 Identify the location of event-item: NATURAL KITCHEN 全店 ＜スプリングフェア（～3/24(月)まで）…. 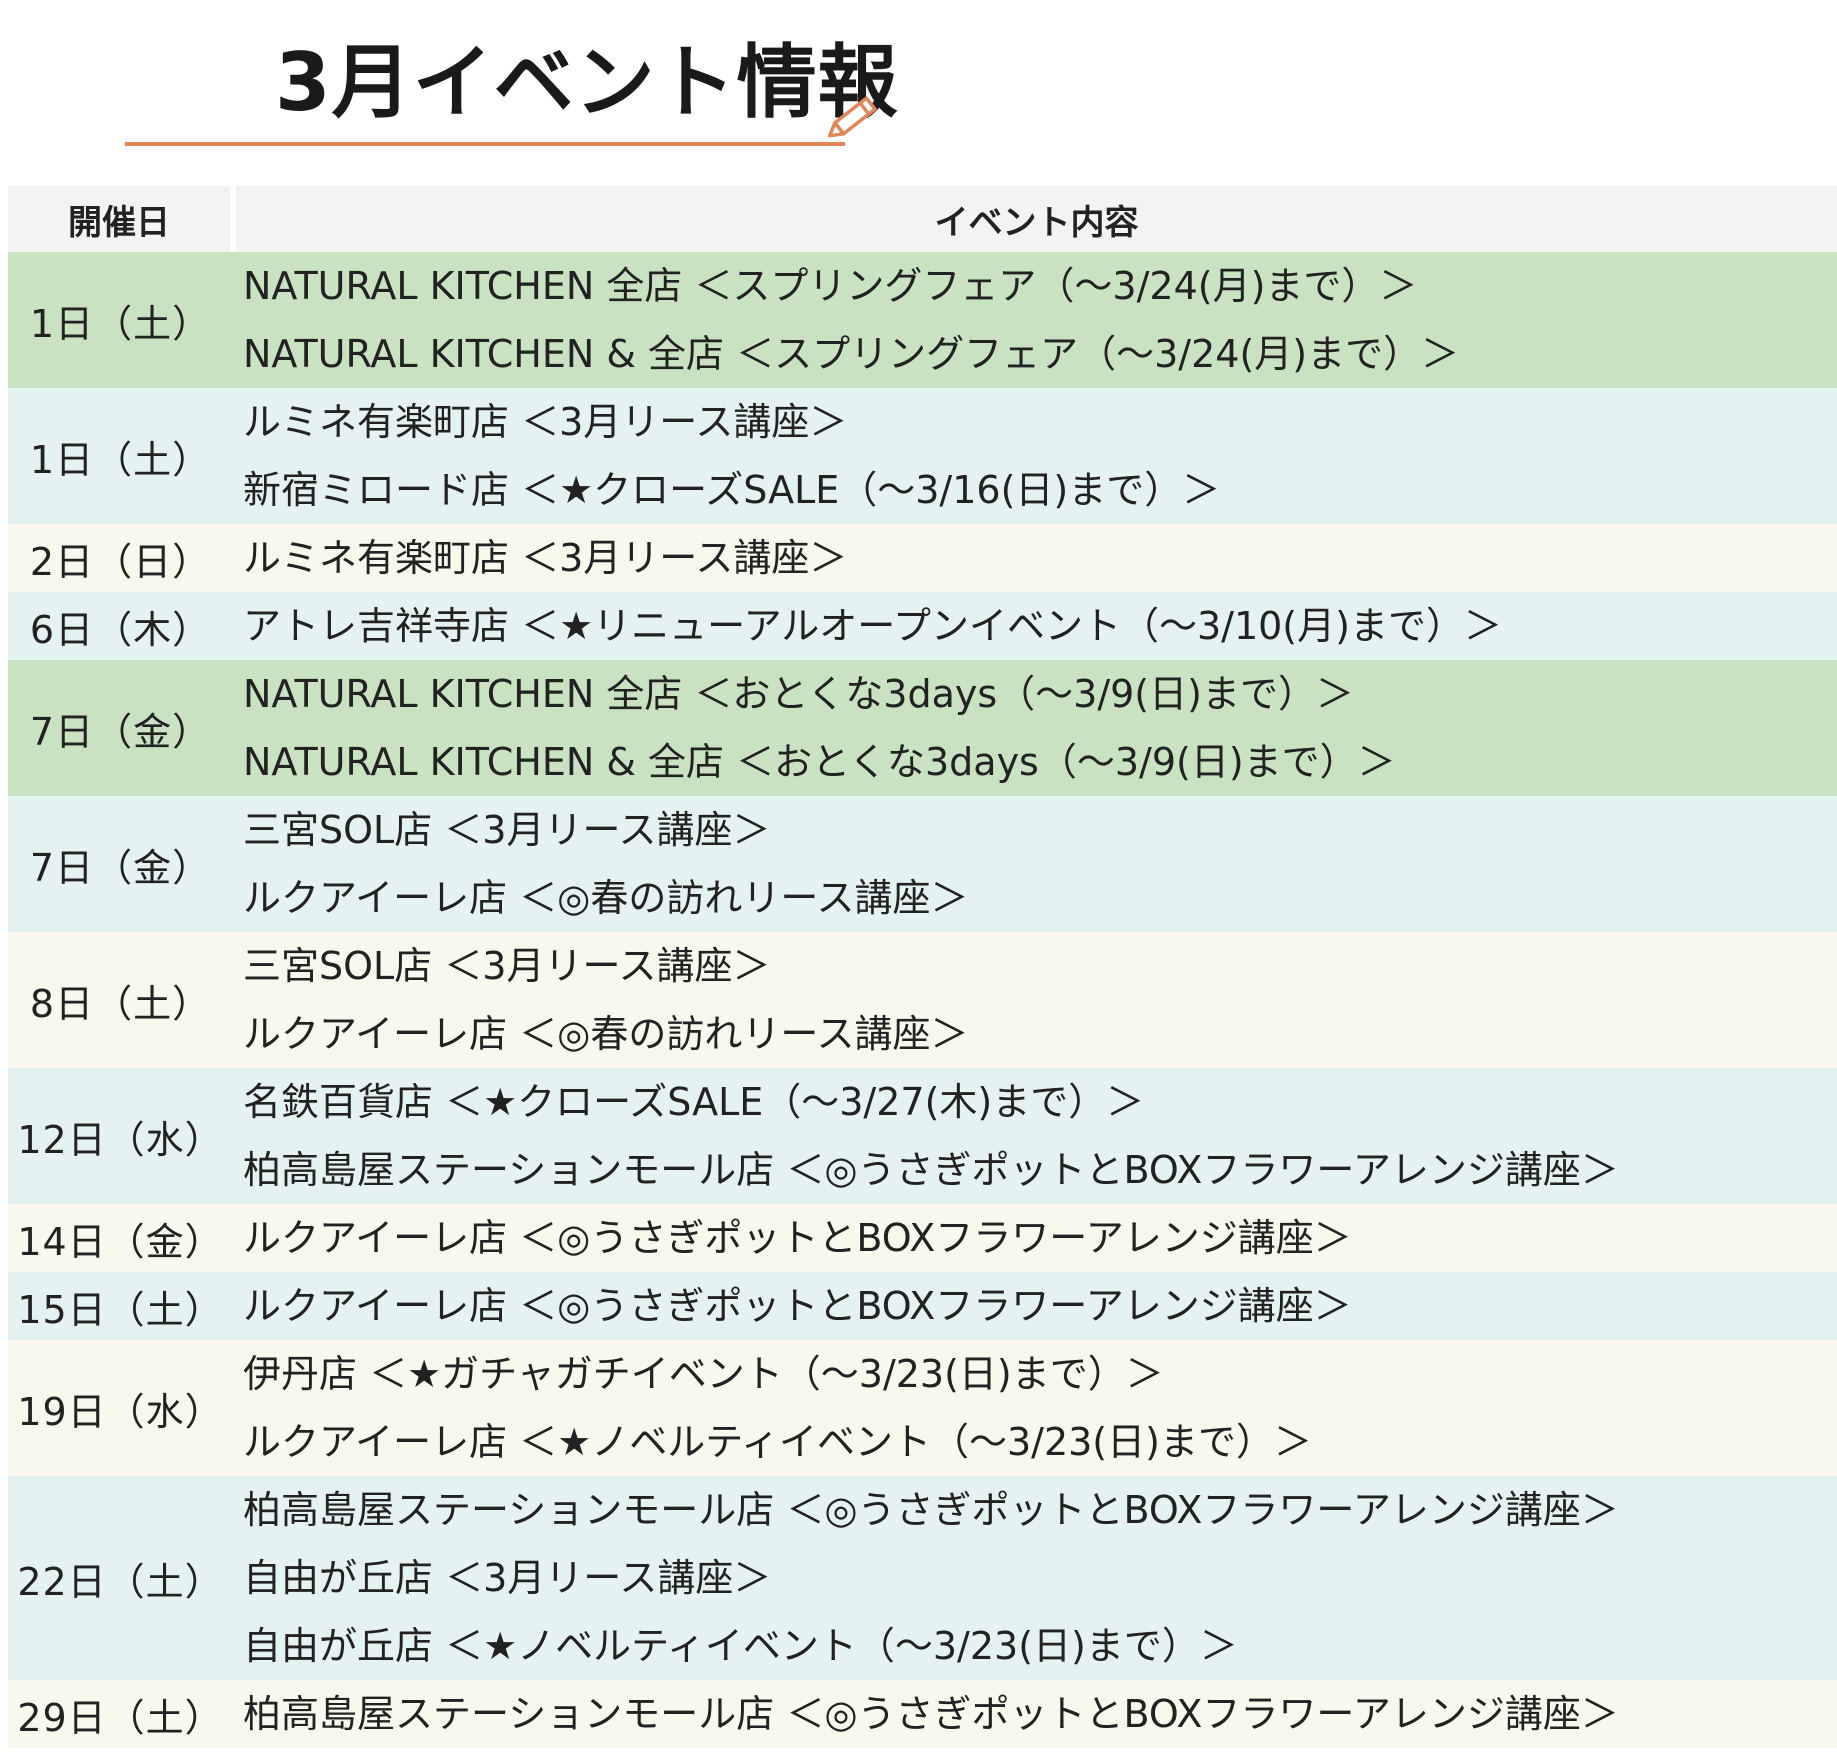
(830, 286).